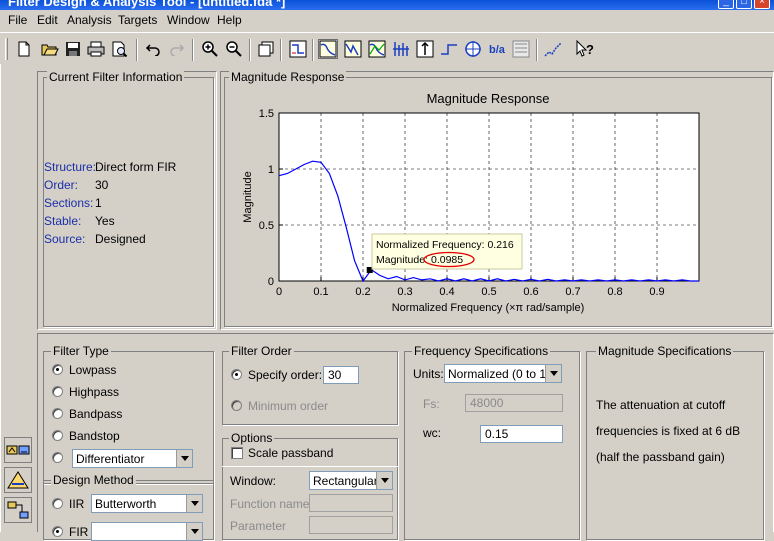 The image size is (774, 541). What do you see at coordinates (447, 260) in the screenshot?
I see `datatip-magnitude-value: 0.0985` at bounding box center [447, 260].